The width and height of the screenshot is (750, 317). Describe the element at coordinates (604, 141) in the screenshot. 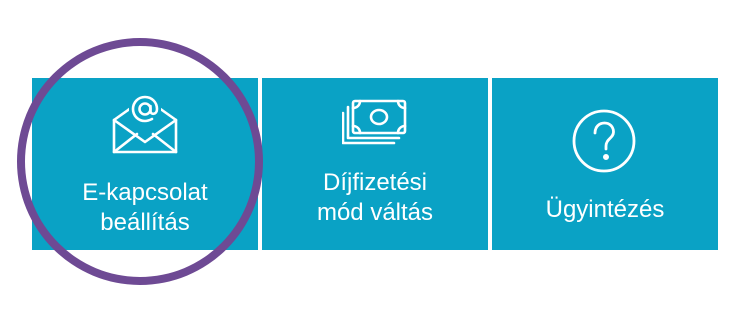

I see `question-circle-icon` at that location.